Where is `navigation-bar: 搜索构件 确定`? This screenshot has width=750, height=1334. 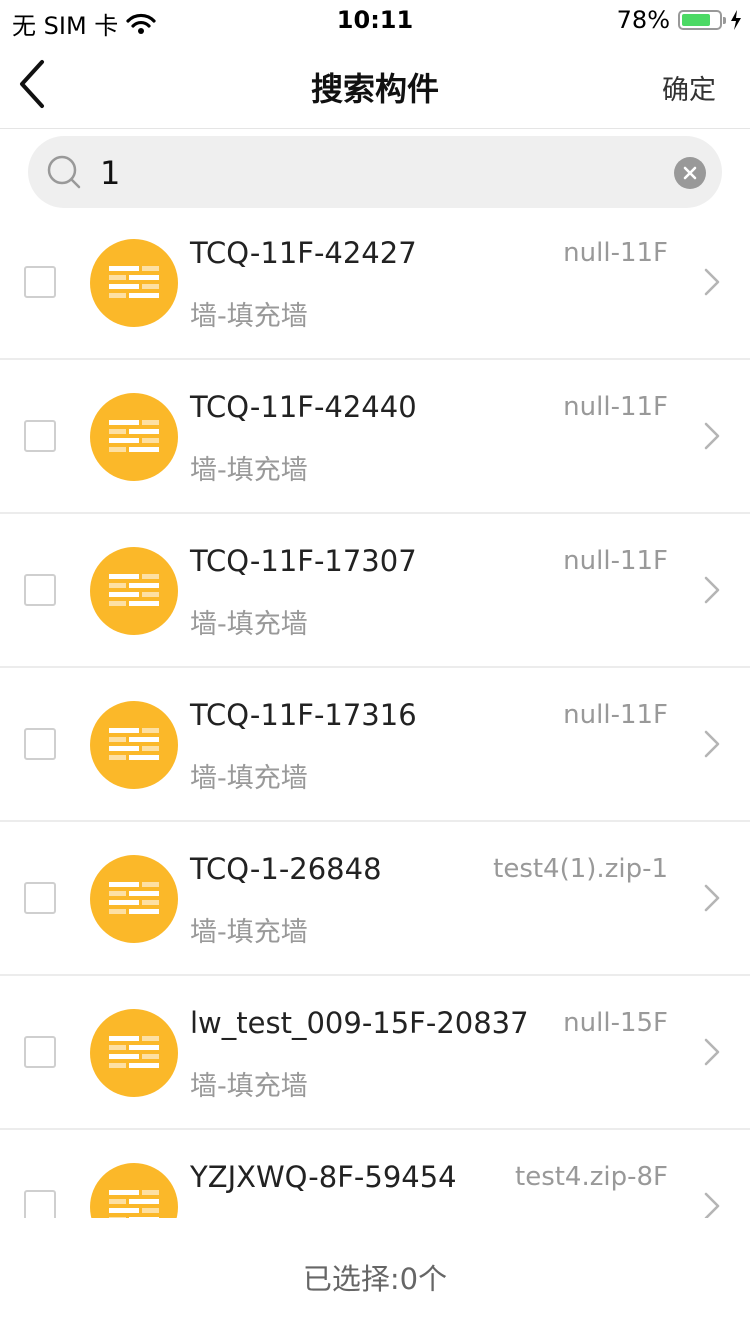
navigation-bar: 搜索构件 确定 is located at coordinates (375, 84).